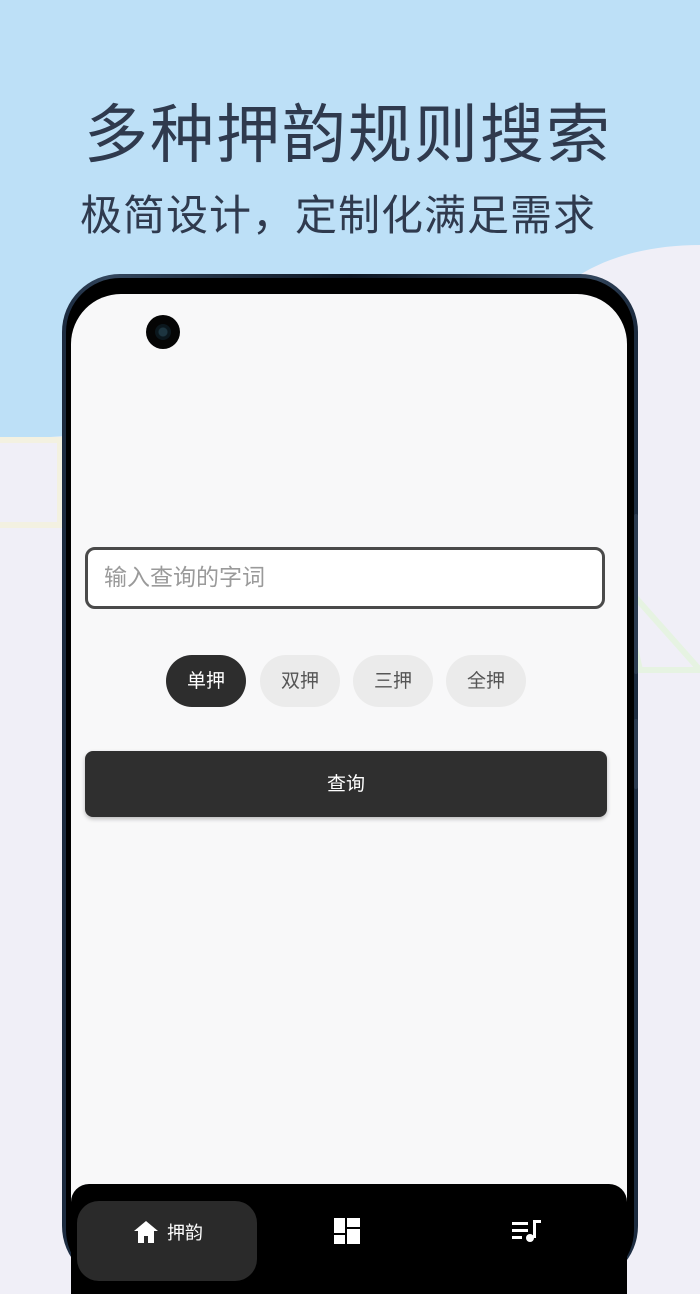 Image resolution: width=700 pixels, height=1294 pixels. What do you see at coordinates (338, 215) in the screenshot?
I see `promo-subheadline: 极简设计，定制化满足需求` at bounding box center [338, 215].